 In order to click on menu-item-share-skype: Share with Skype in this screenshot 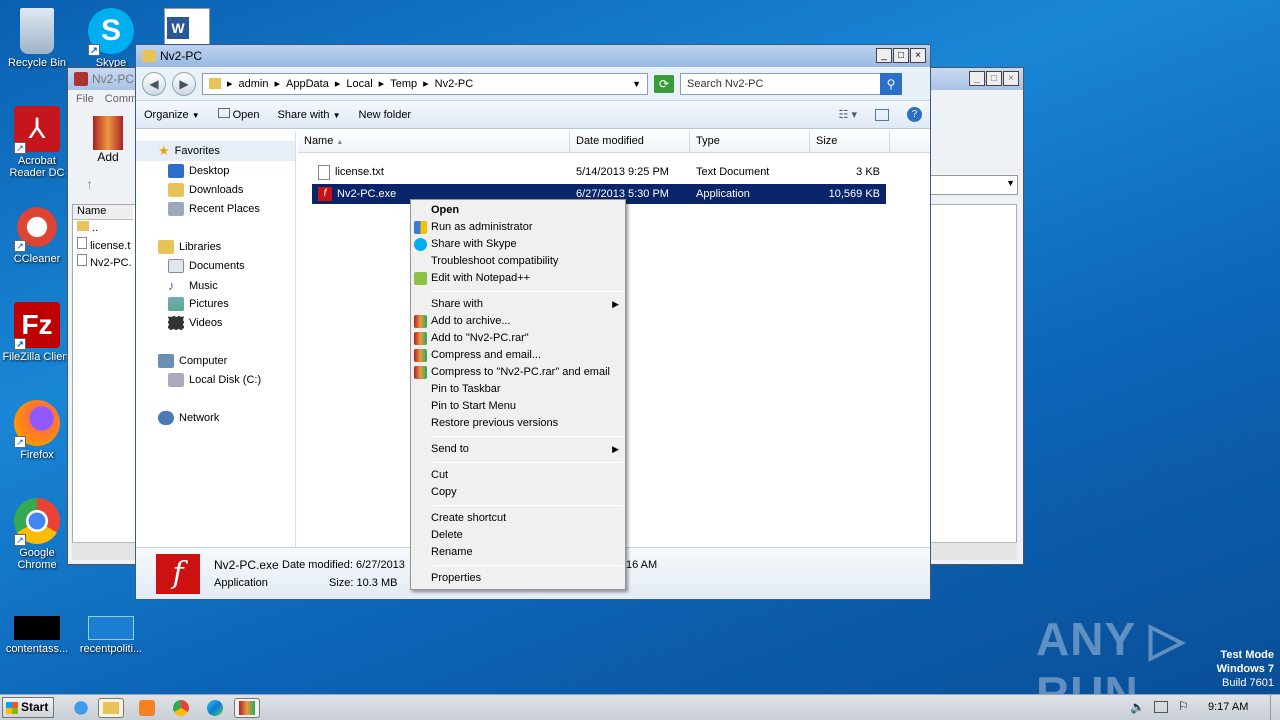, I will do `click(518, 244)`.